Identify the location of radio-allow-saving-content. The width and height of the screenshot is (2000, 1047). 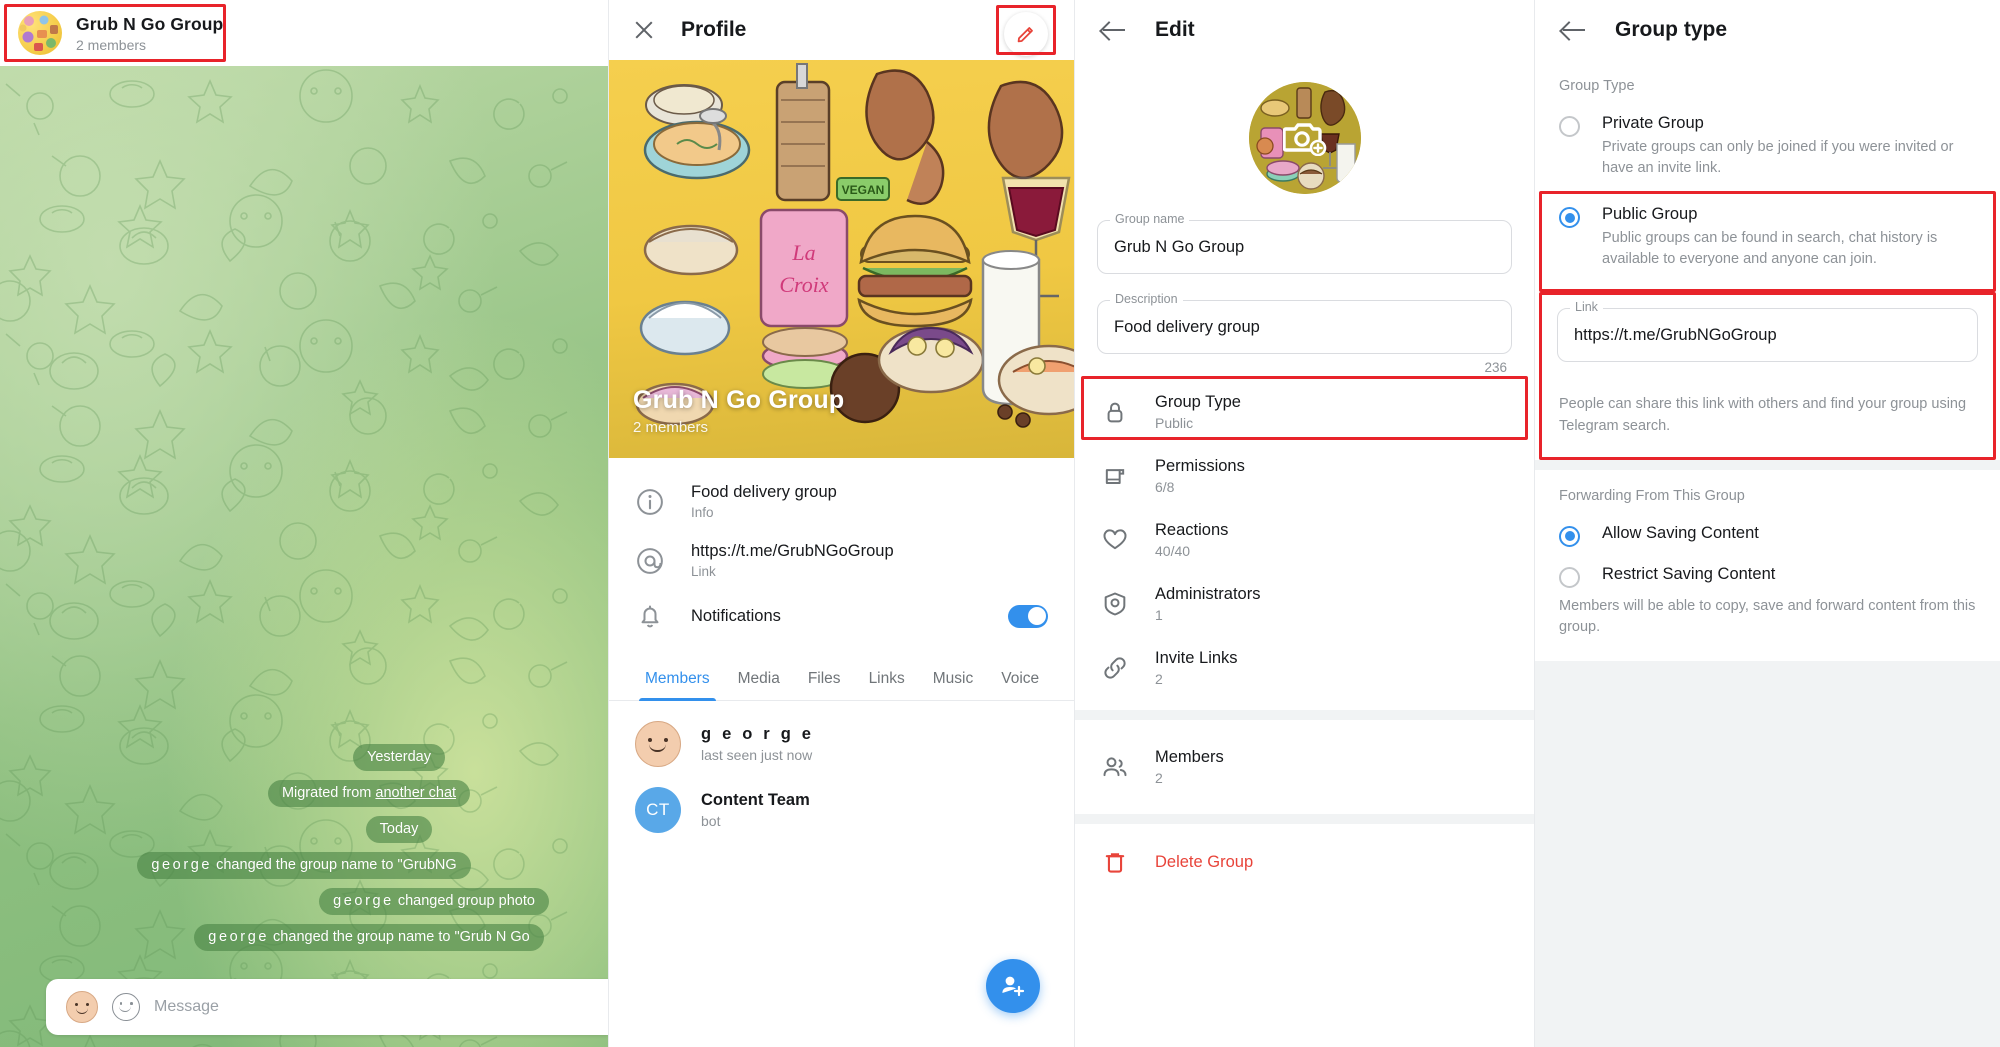
(1569, 536).